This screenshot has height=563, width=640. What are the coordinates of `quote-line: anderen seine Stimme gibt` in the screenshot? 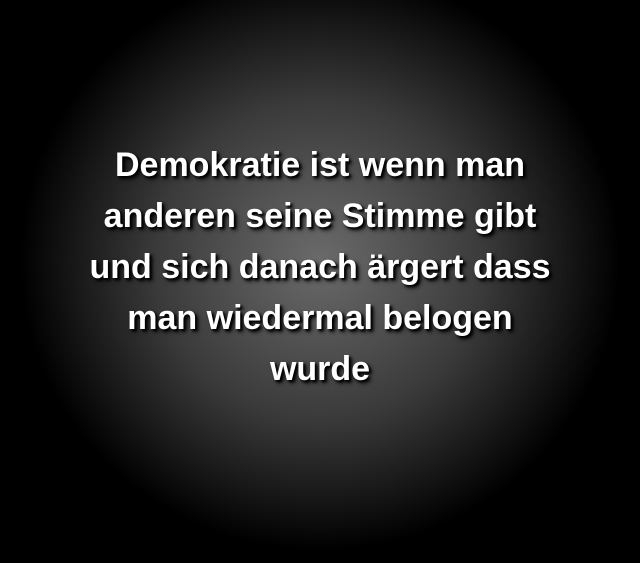 It's located at (320, 216).